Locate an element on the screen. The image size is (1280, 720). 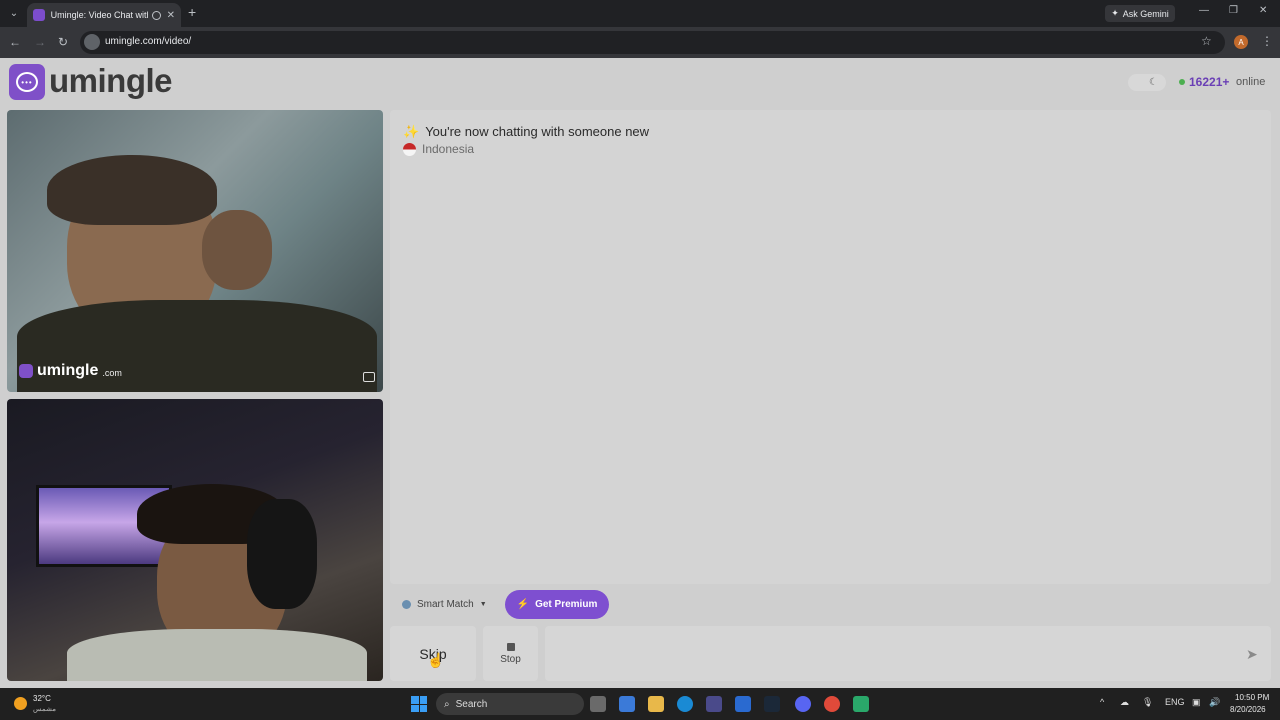
ask-gemini-button: ✦ Ask Gemini is located at coordinates (1140, 13).